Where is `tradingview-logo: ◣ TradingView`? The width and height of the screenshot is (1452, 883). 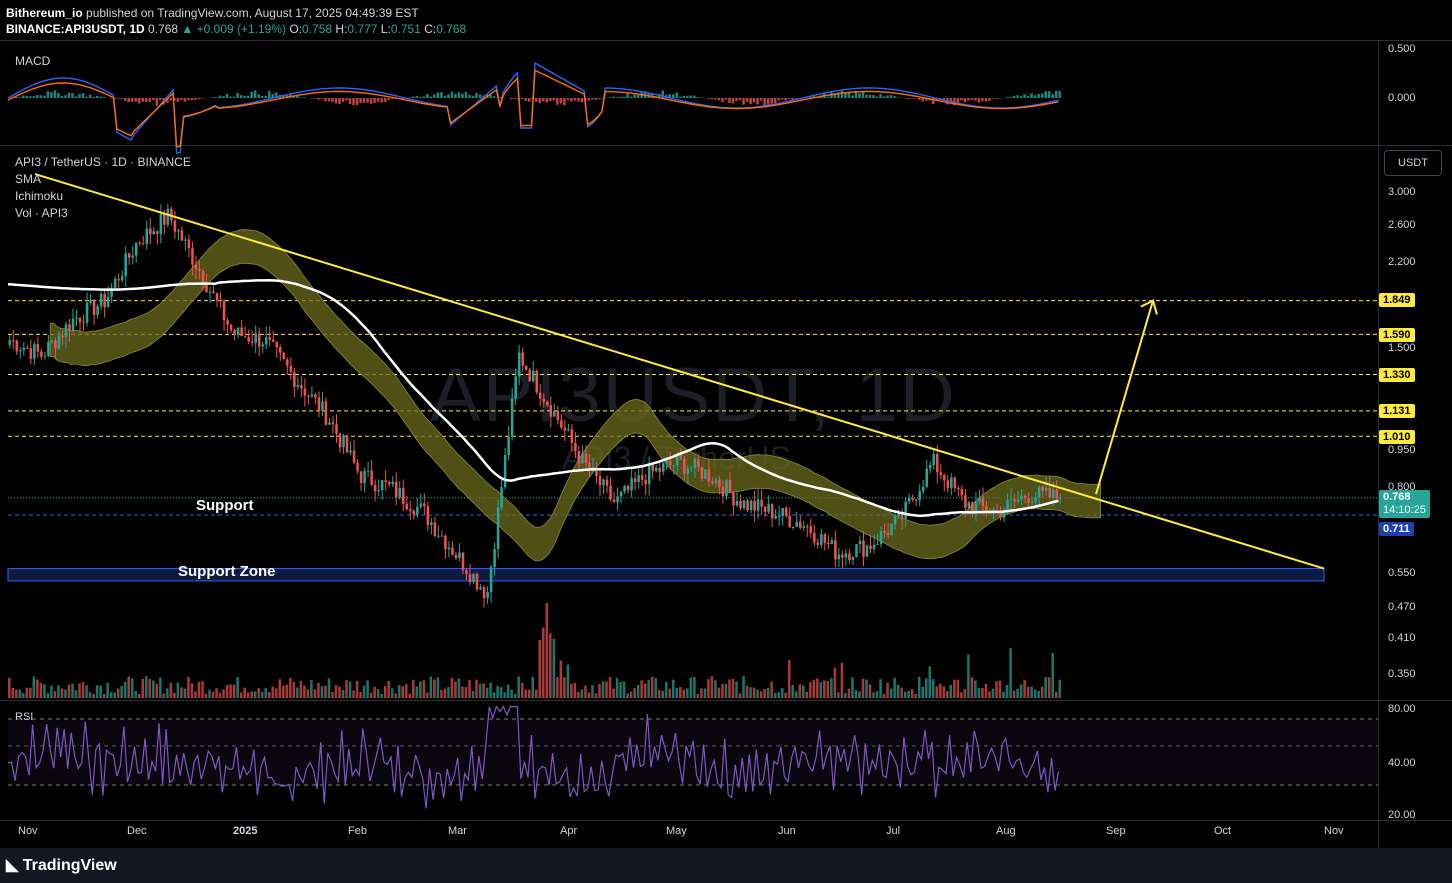 tradingview-logo: ◣ TradingView is located at coordinates (61, 865).